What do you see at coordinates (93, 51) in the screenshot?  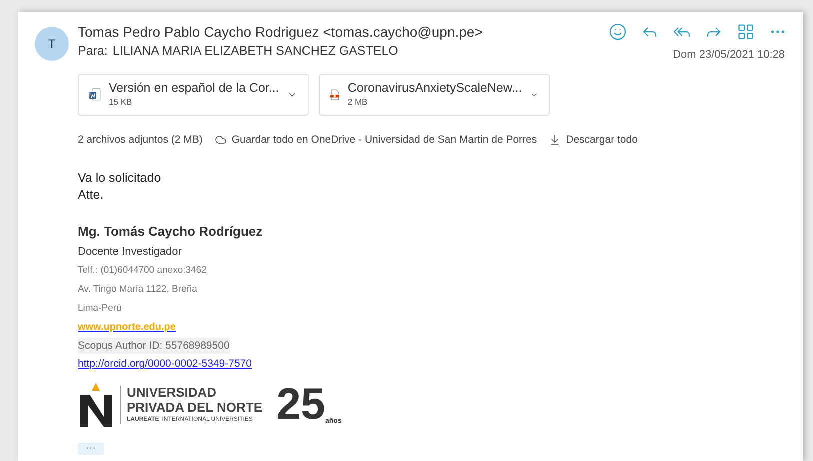 I see `to-label: Para:` at bounding box center [93, 51].